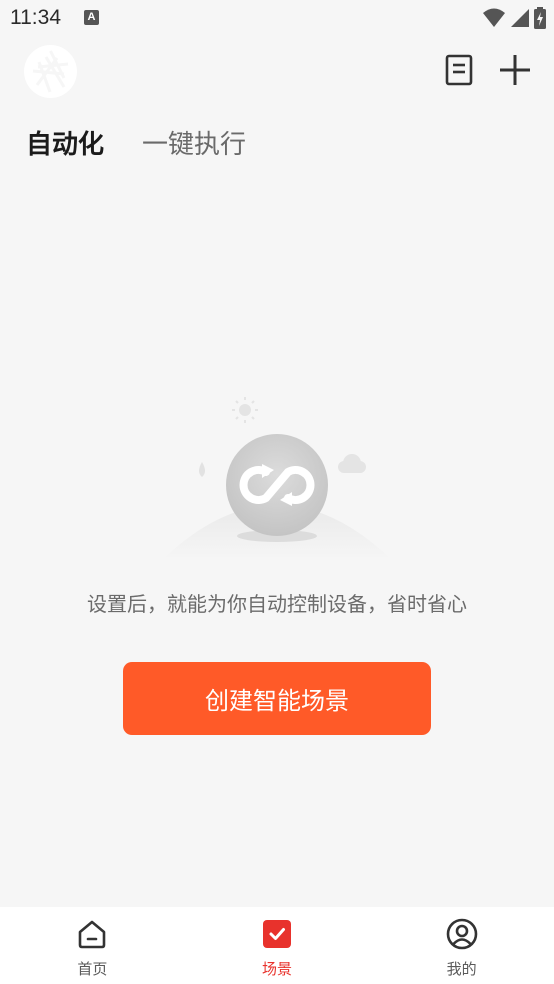  What do you see at coordinates (35, 17) in the screenshot?
I see `status-time: 11:34` at bounding box center [35, 17].